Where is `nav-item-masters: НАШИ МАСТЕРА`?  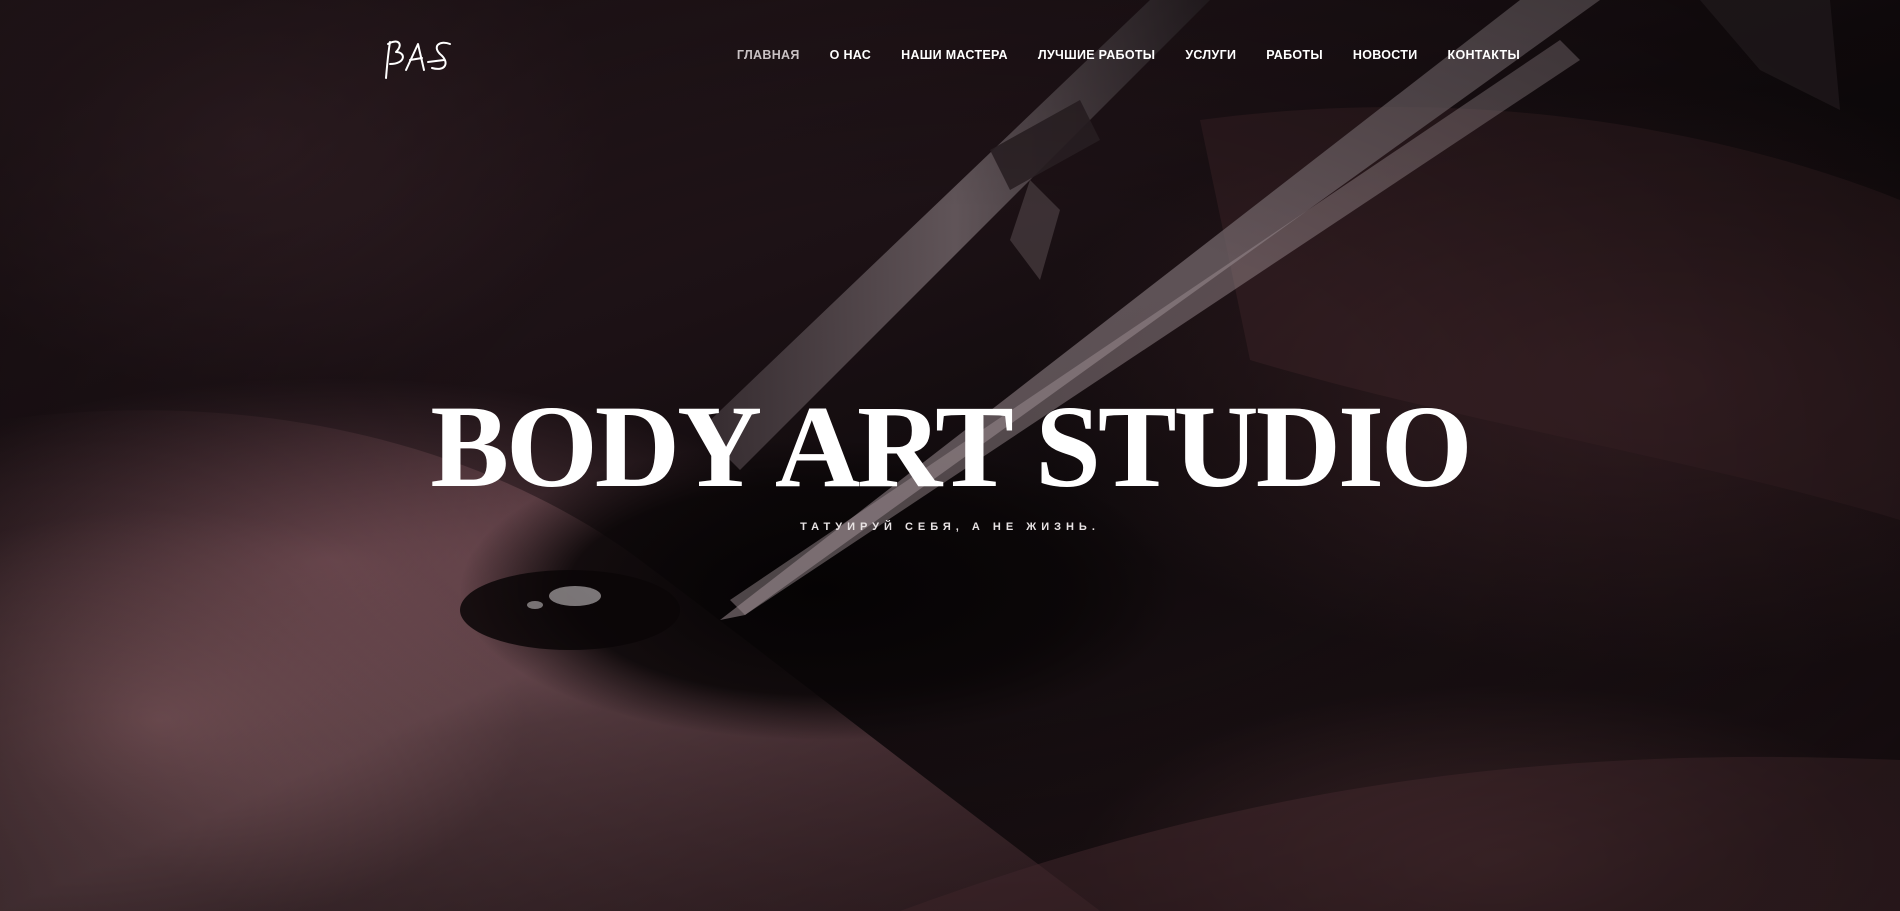
nav-item-masters: НАШИ МАСТЕРА is located at coordinates (954, 55).